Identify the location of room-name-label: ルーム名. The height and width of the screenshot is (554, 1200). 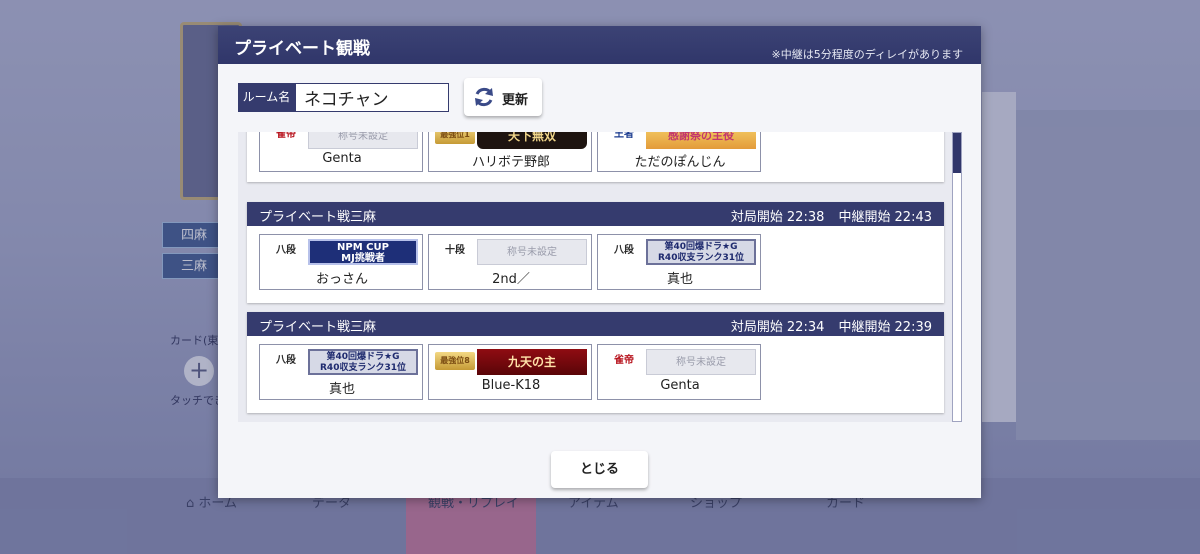
(266, 97).